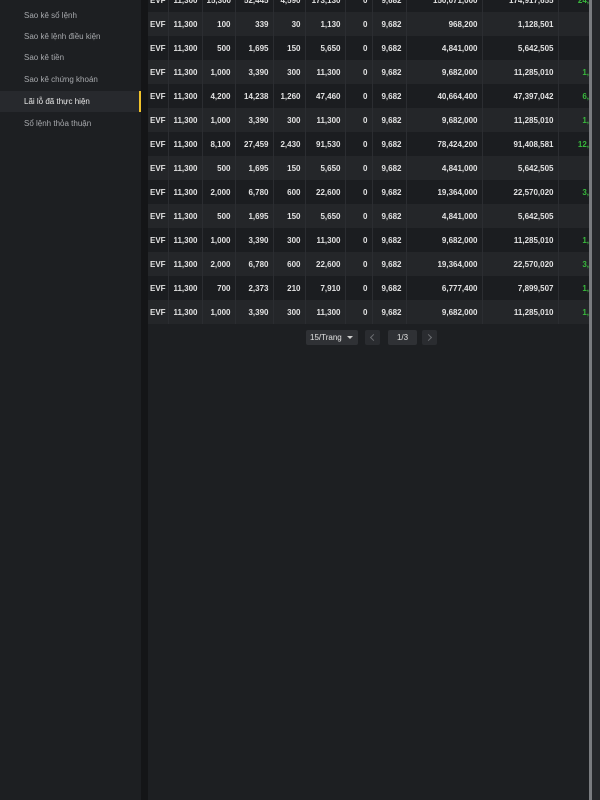 The height and width of the screenshot is (800, 600). I want to click on table-cell: 7,910, so click(325, 288).